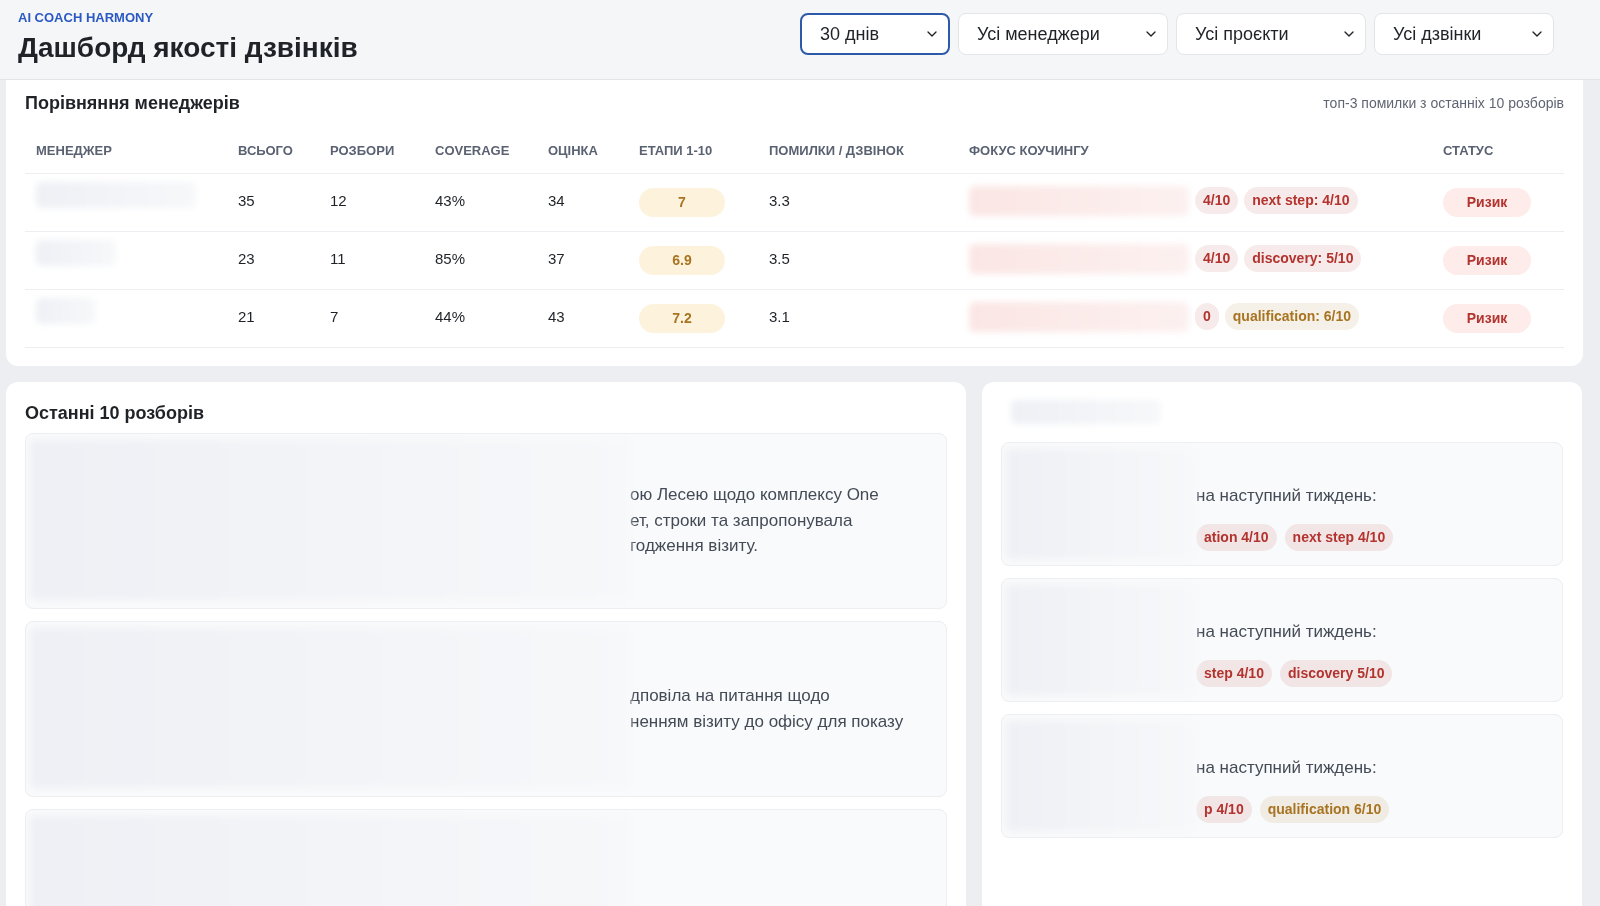 Image resolution: width=1600 pixels, height=906 pixels. I want to click on column-header: COVERAGE, so click(473, 151).